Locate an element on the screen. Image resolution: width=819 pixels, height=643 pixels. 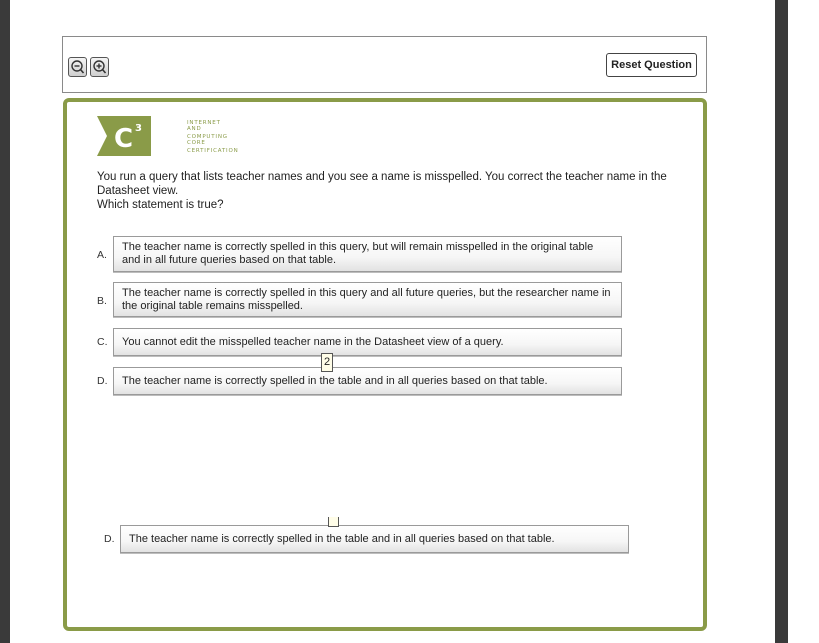
svg-text: 3 is located at coordinates (138, 128).